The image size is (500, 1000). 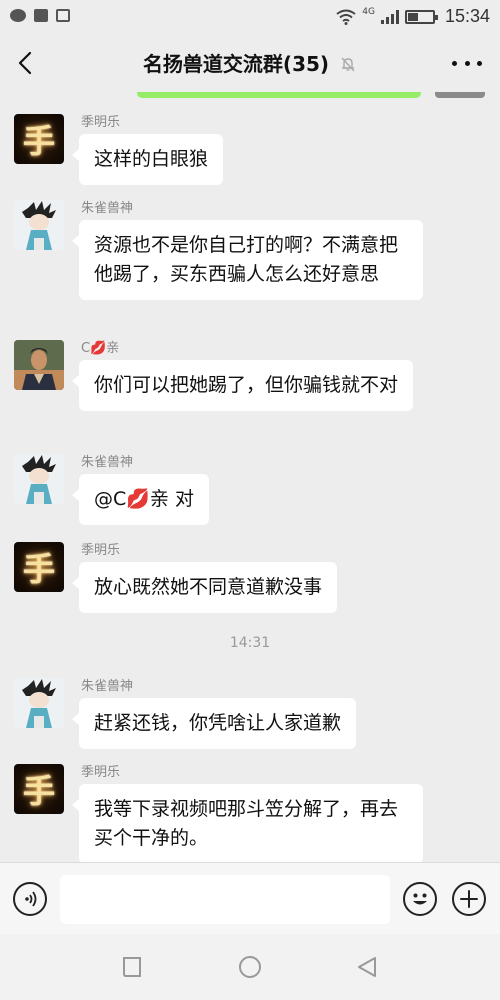 What do you see at coordinates (18, 15) in the screenshot?
I see `wechat-icon` at bounding box center [18, 15].